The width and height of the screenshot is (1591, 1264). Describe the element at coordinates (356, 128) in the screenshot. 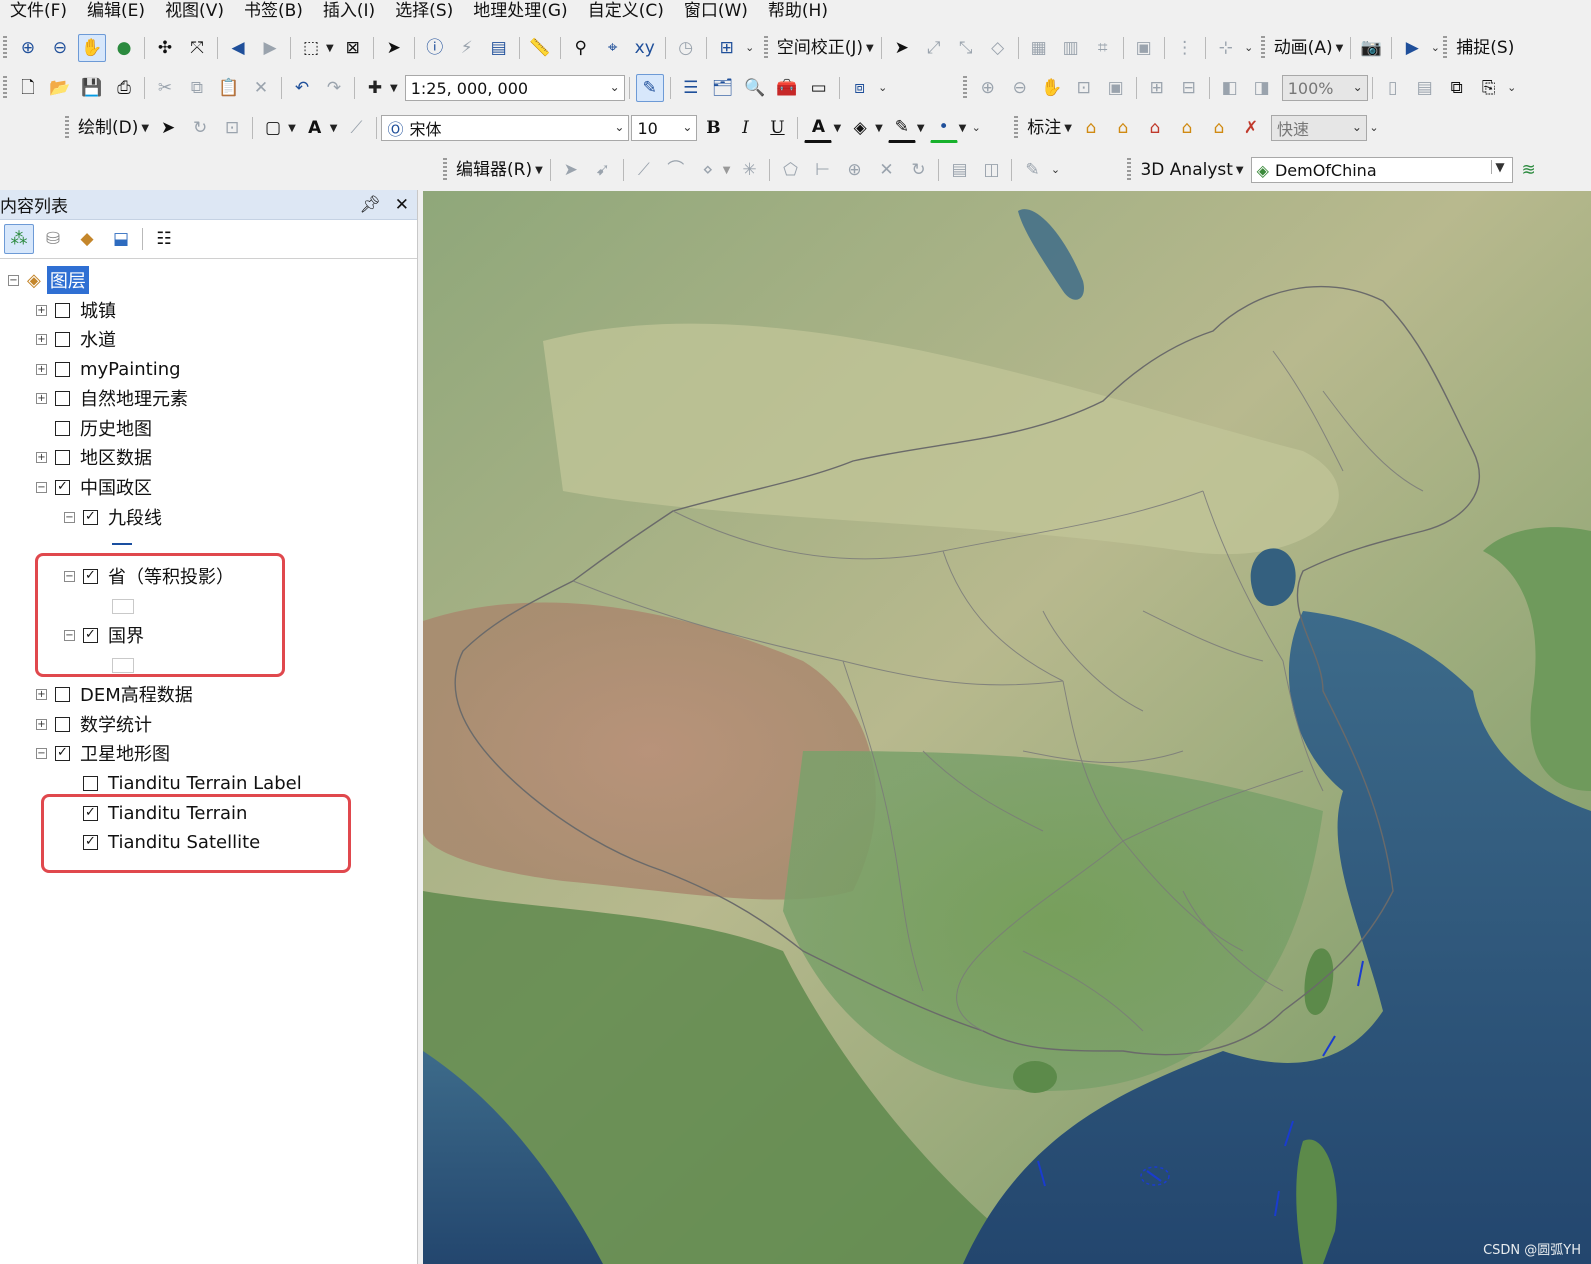

I see `edit-vertices-icon: ⟋` at that location.